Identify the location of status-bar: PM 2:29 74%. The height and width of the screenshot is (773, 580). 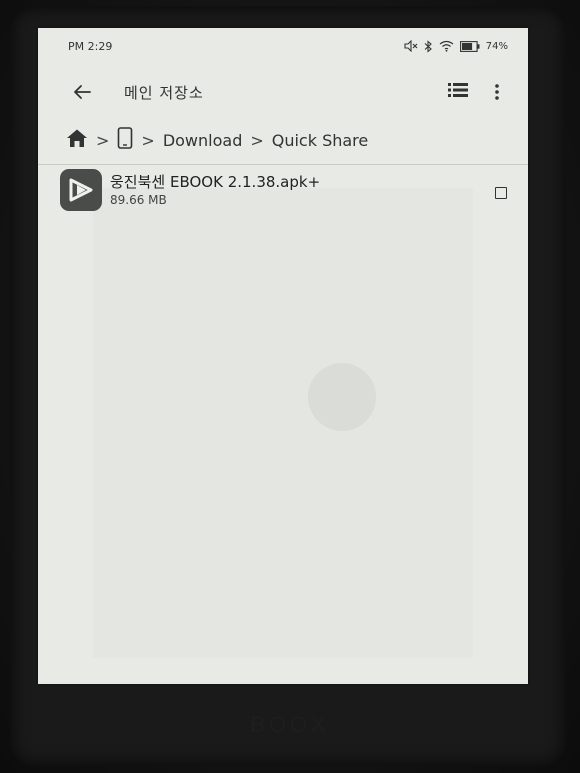
(283, 46).